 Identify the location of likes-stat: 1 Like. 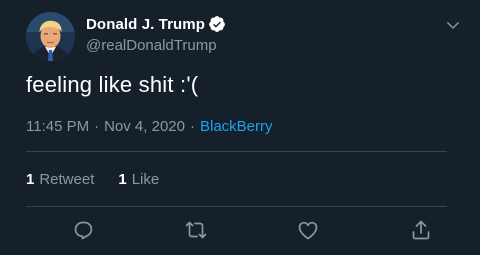
(138, 179).